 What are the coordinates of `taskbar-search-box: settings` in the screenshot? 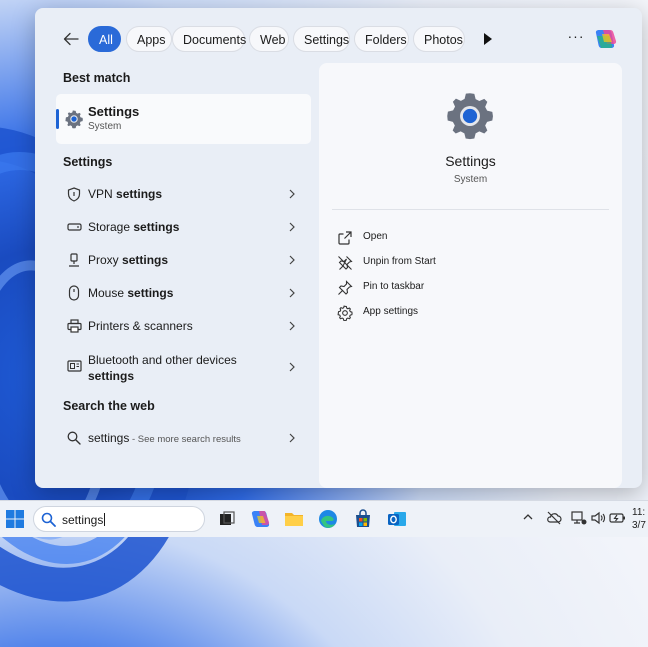 It's located at (119, 519).